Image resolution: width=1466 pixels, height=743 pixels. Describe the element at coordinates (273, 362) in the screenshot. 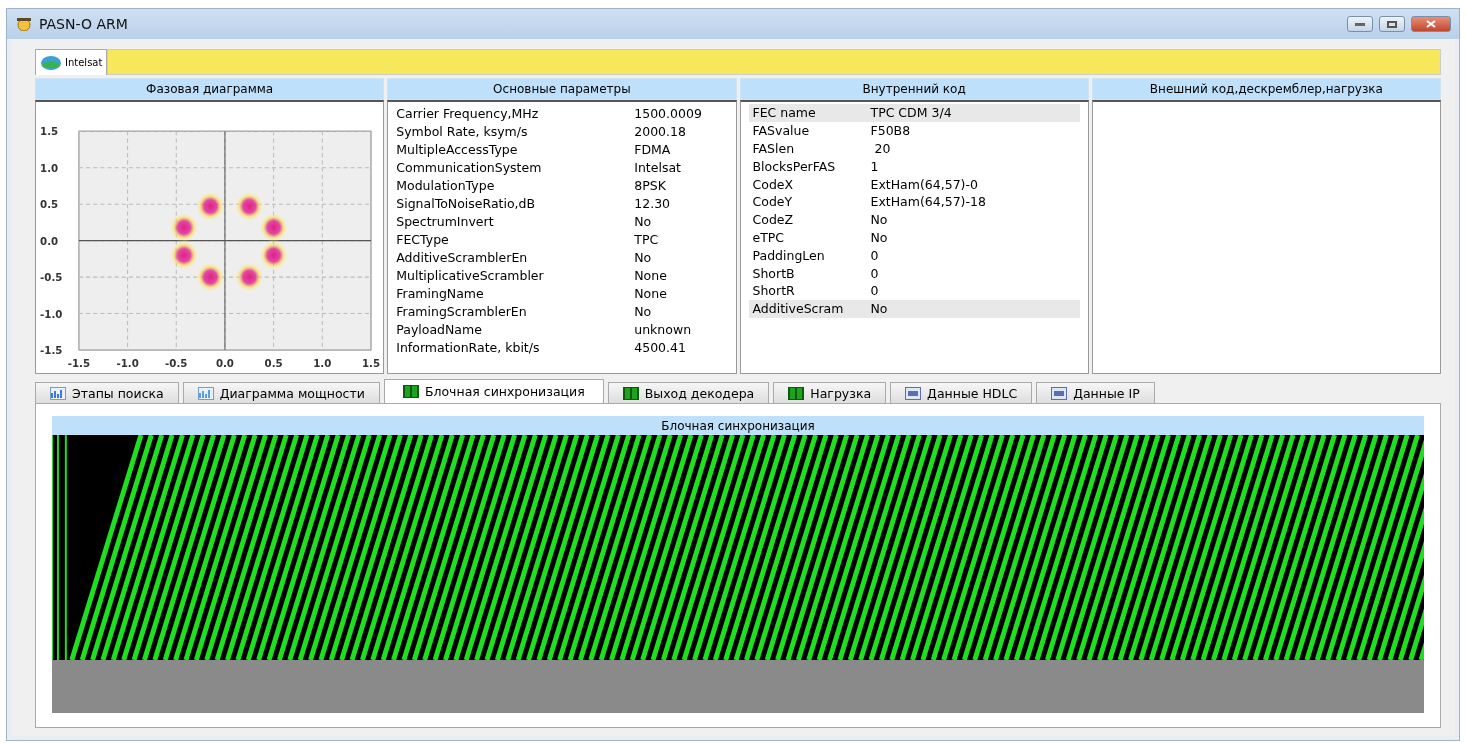

I see `x-tick-label: 0.5` at that location.